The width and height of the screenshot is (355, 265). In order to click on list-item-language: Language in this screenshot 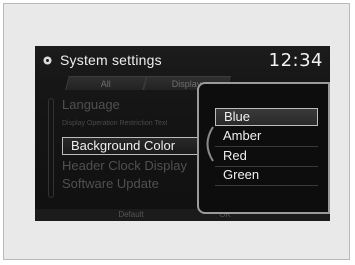, I will do `click(91, 105)`.